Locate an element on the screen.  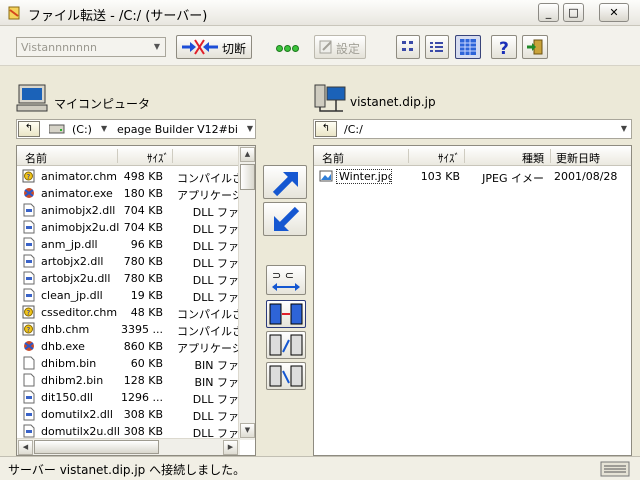
list-view-icon is located at coordinates (436, 47).